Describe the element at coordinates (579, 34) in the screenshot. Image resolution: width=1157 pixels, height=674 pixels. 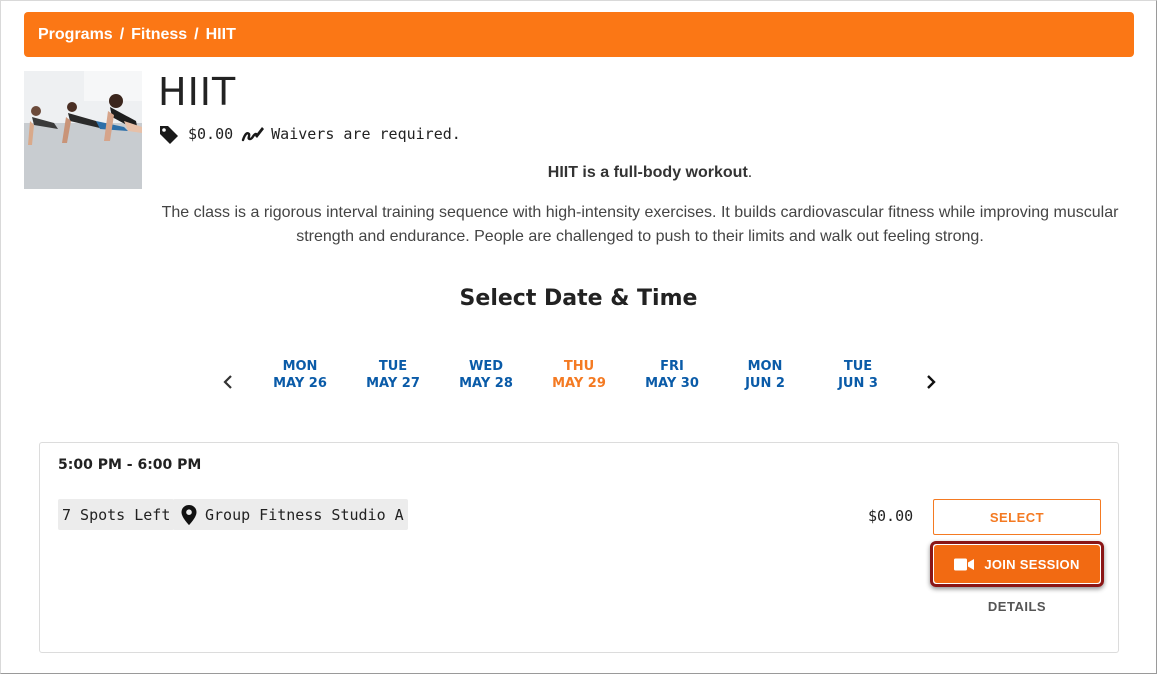
I see `breadcrumb: Programs / Fitness / HIIT` at that location.